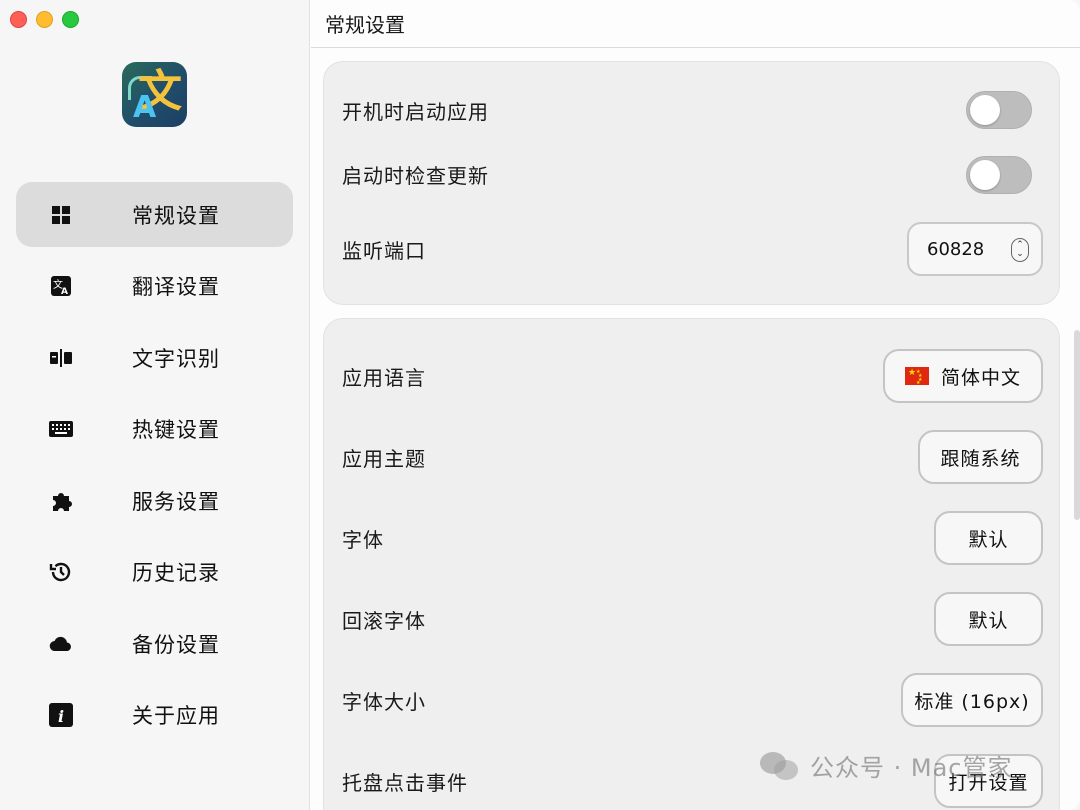  I want to click on wechat-icon, so click(780, 766).